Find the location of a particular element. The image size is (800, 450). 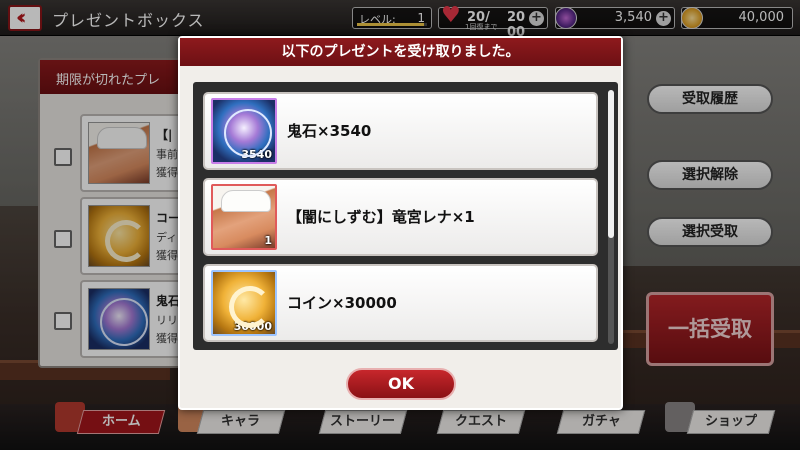

item-label: 鬼石×3540 is located at coordinates (329, 131).